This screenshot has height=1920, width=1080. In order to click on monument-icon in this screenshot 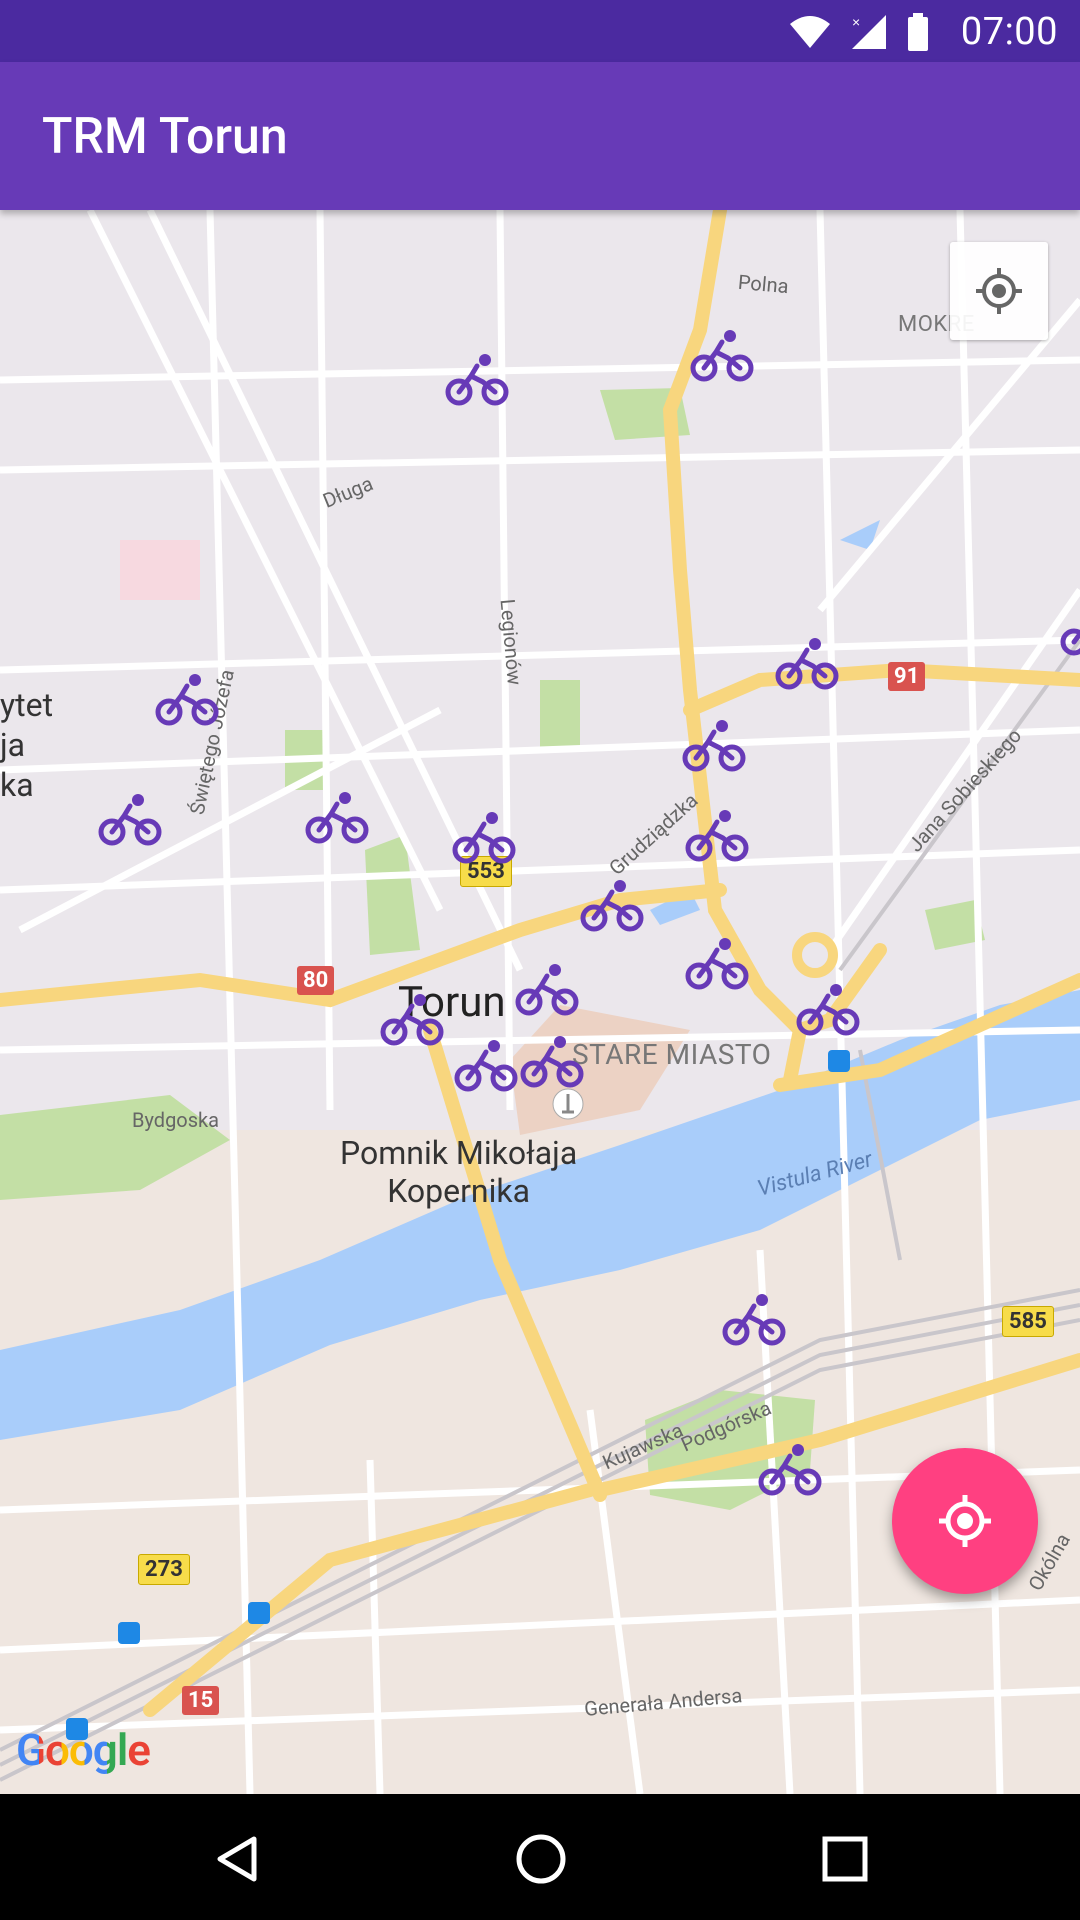, I will do `click(568, 1104)`.